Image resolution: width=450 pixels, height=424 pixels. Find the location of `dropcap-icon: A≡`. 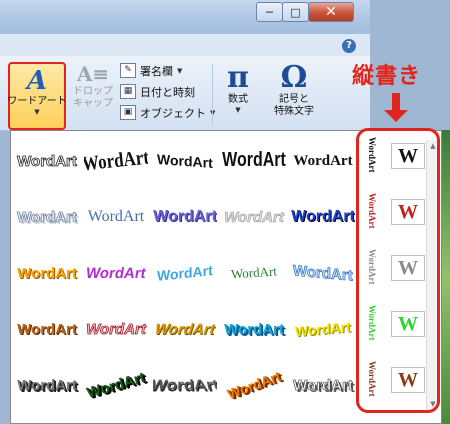

dropcap-icon: A≡ is located at coordinates (93, 74).